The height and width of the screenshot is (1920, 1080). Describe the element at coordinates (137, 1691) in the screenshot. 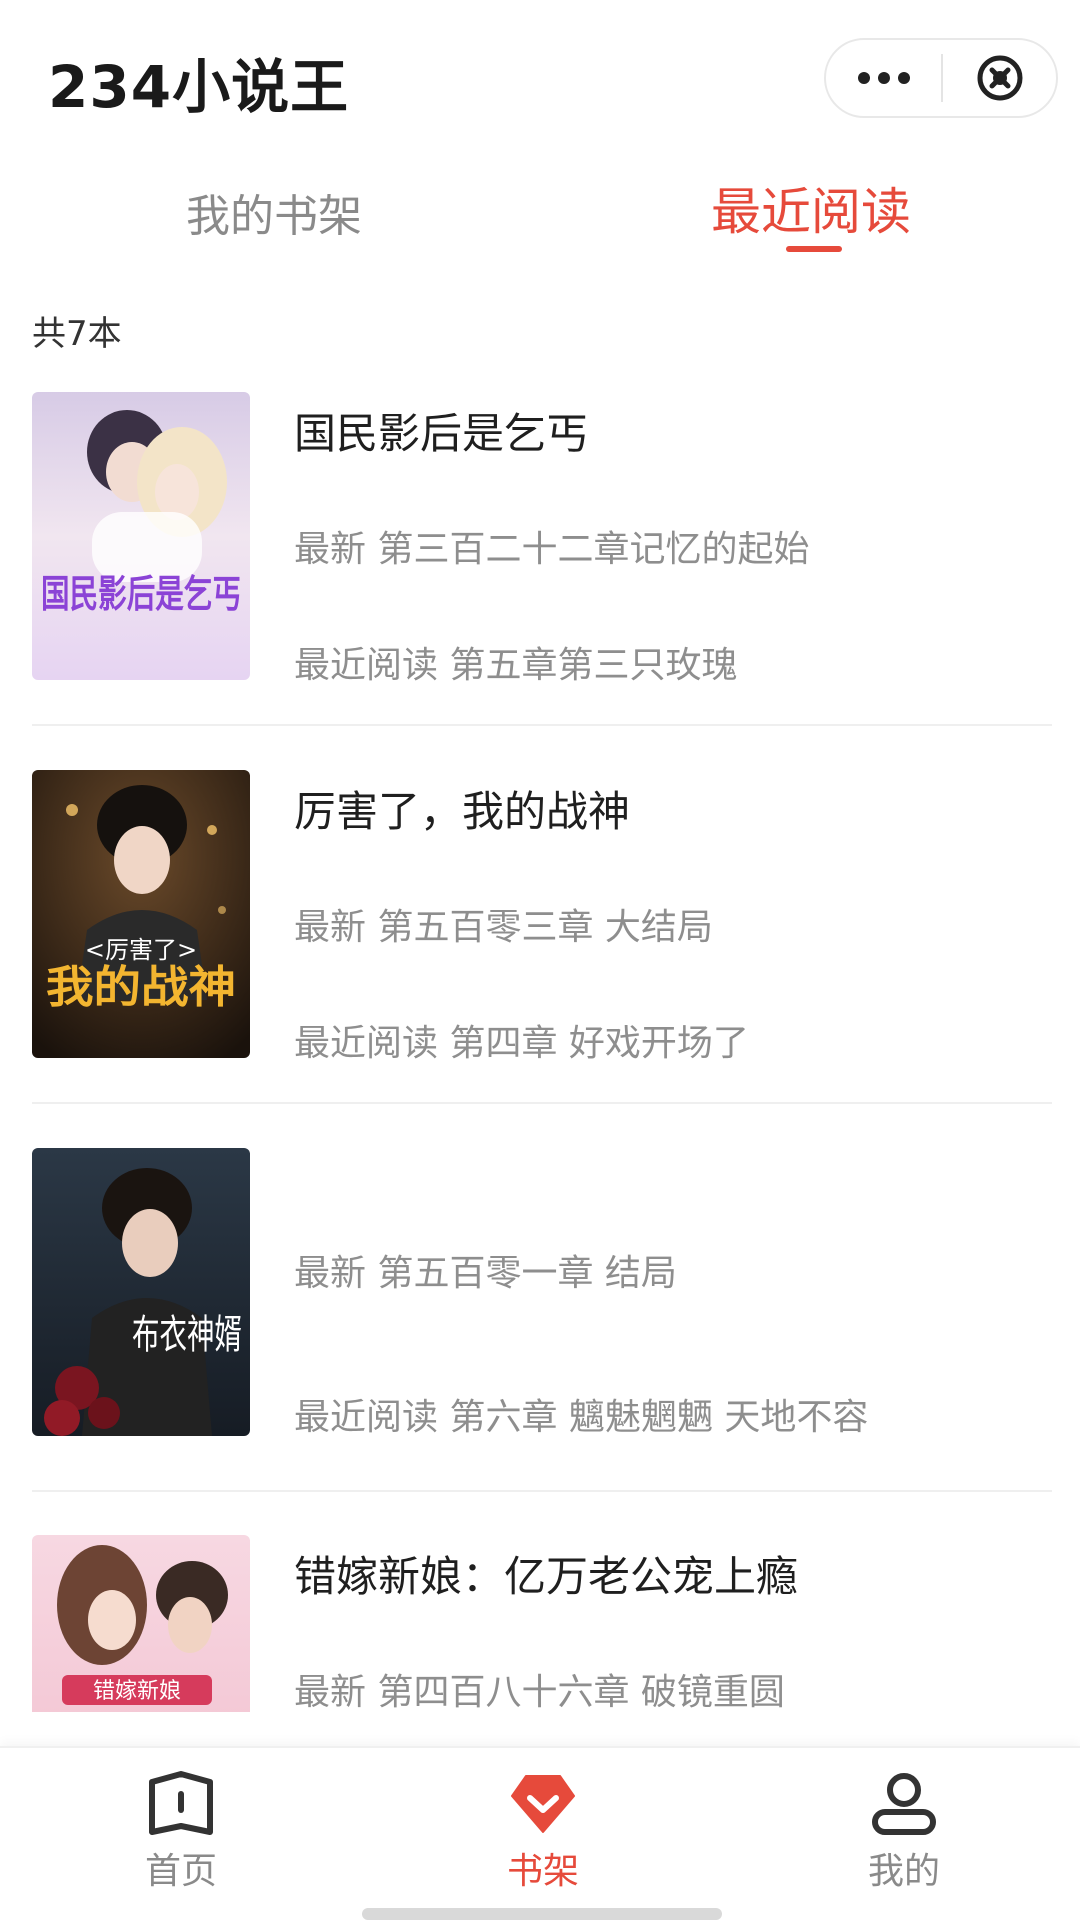

I see `cover-title-text: 错嫁新娘` at that location.